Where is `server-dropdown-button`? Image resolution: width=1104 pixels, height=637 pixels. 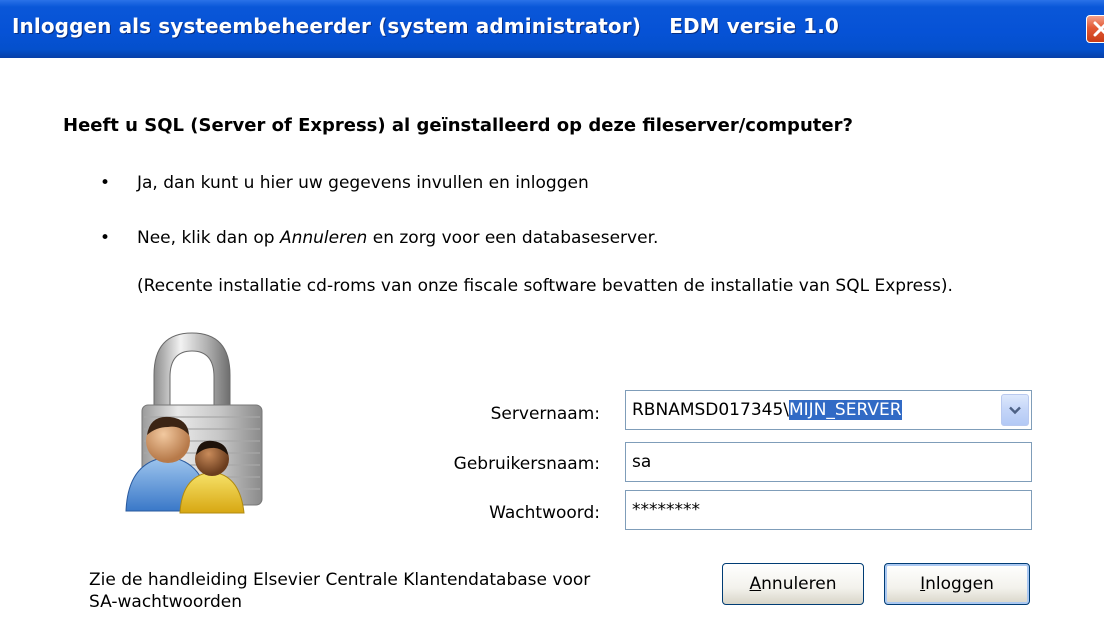
server-dropdown-button is located at coordinates (1015, 410).